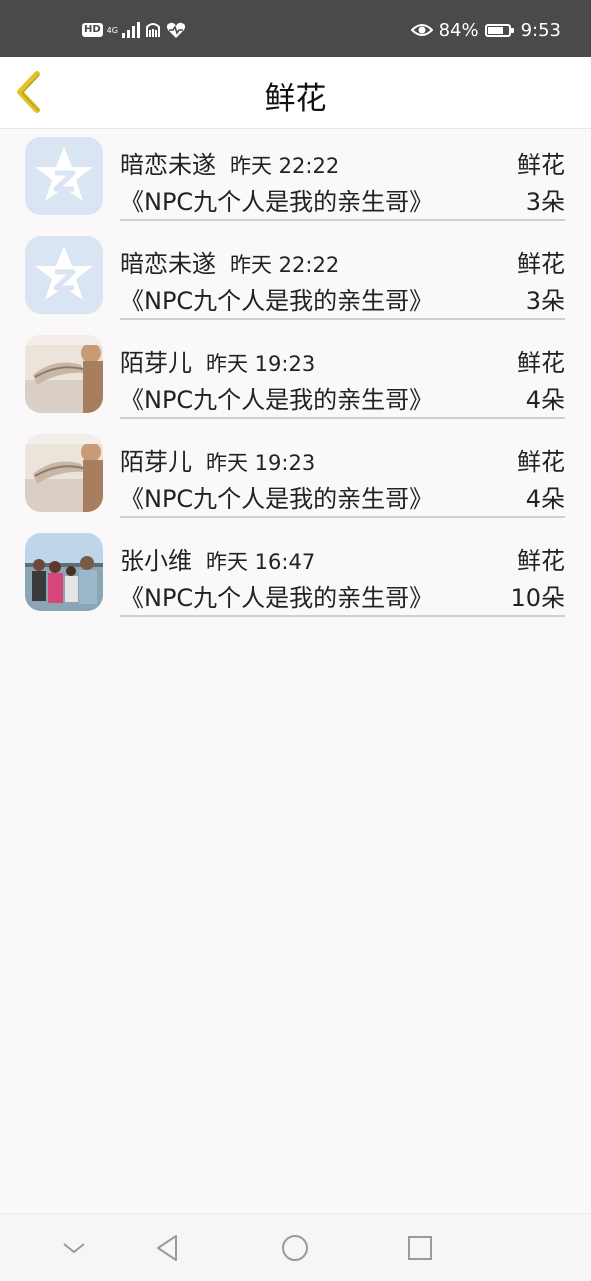  I want to click on page-title: 鲜花, so click(295, 99).